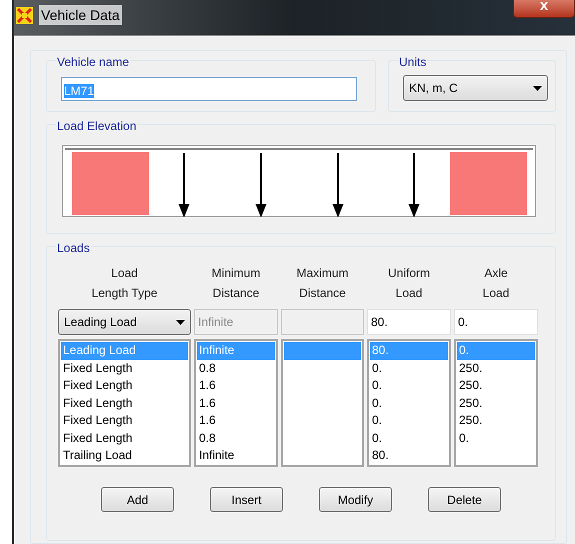  Describe the element at coordinates (322, 351) in the screenshot. I see `list-item` at that location.